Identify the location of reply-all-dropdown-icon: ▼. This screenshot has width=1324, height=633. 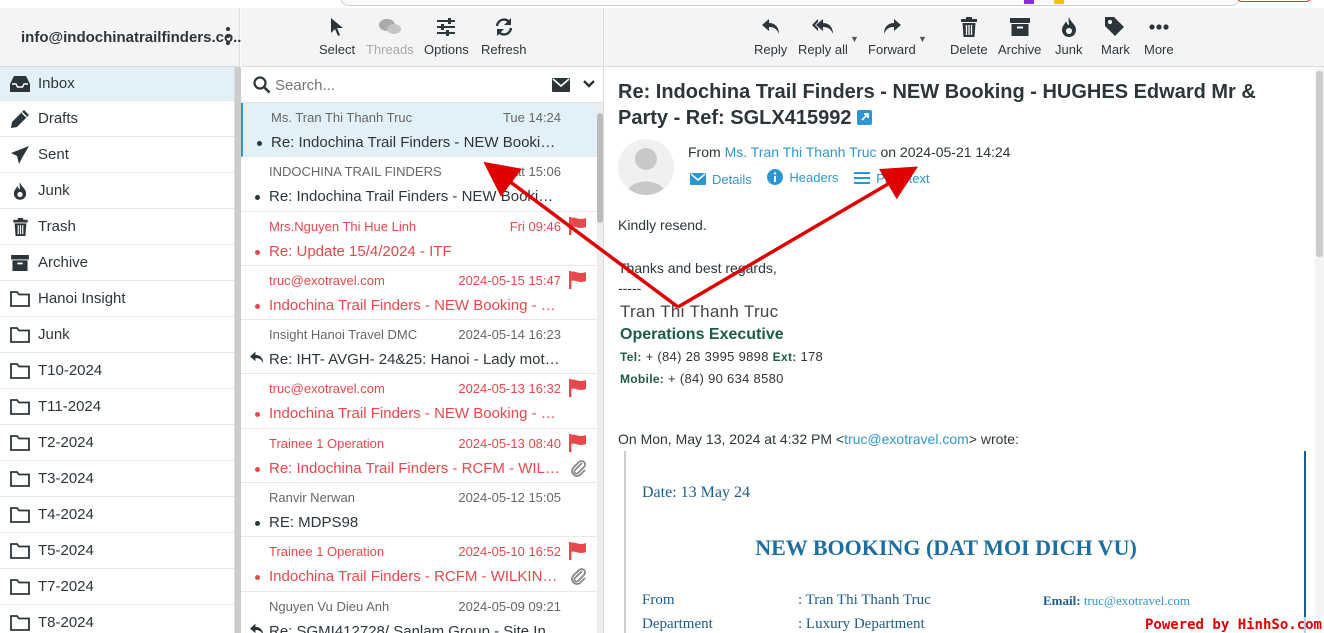
(854, 39).